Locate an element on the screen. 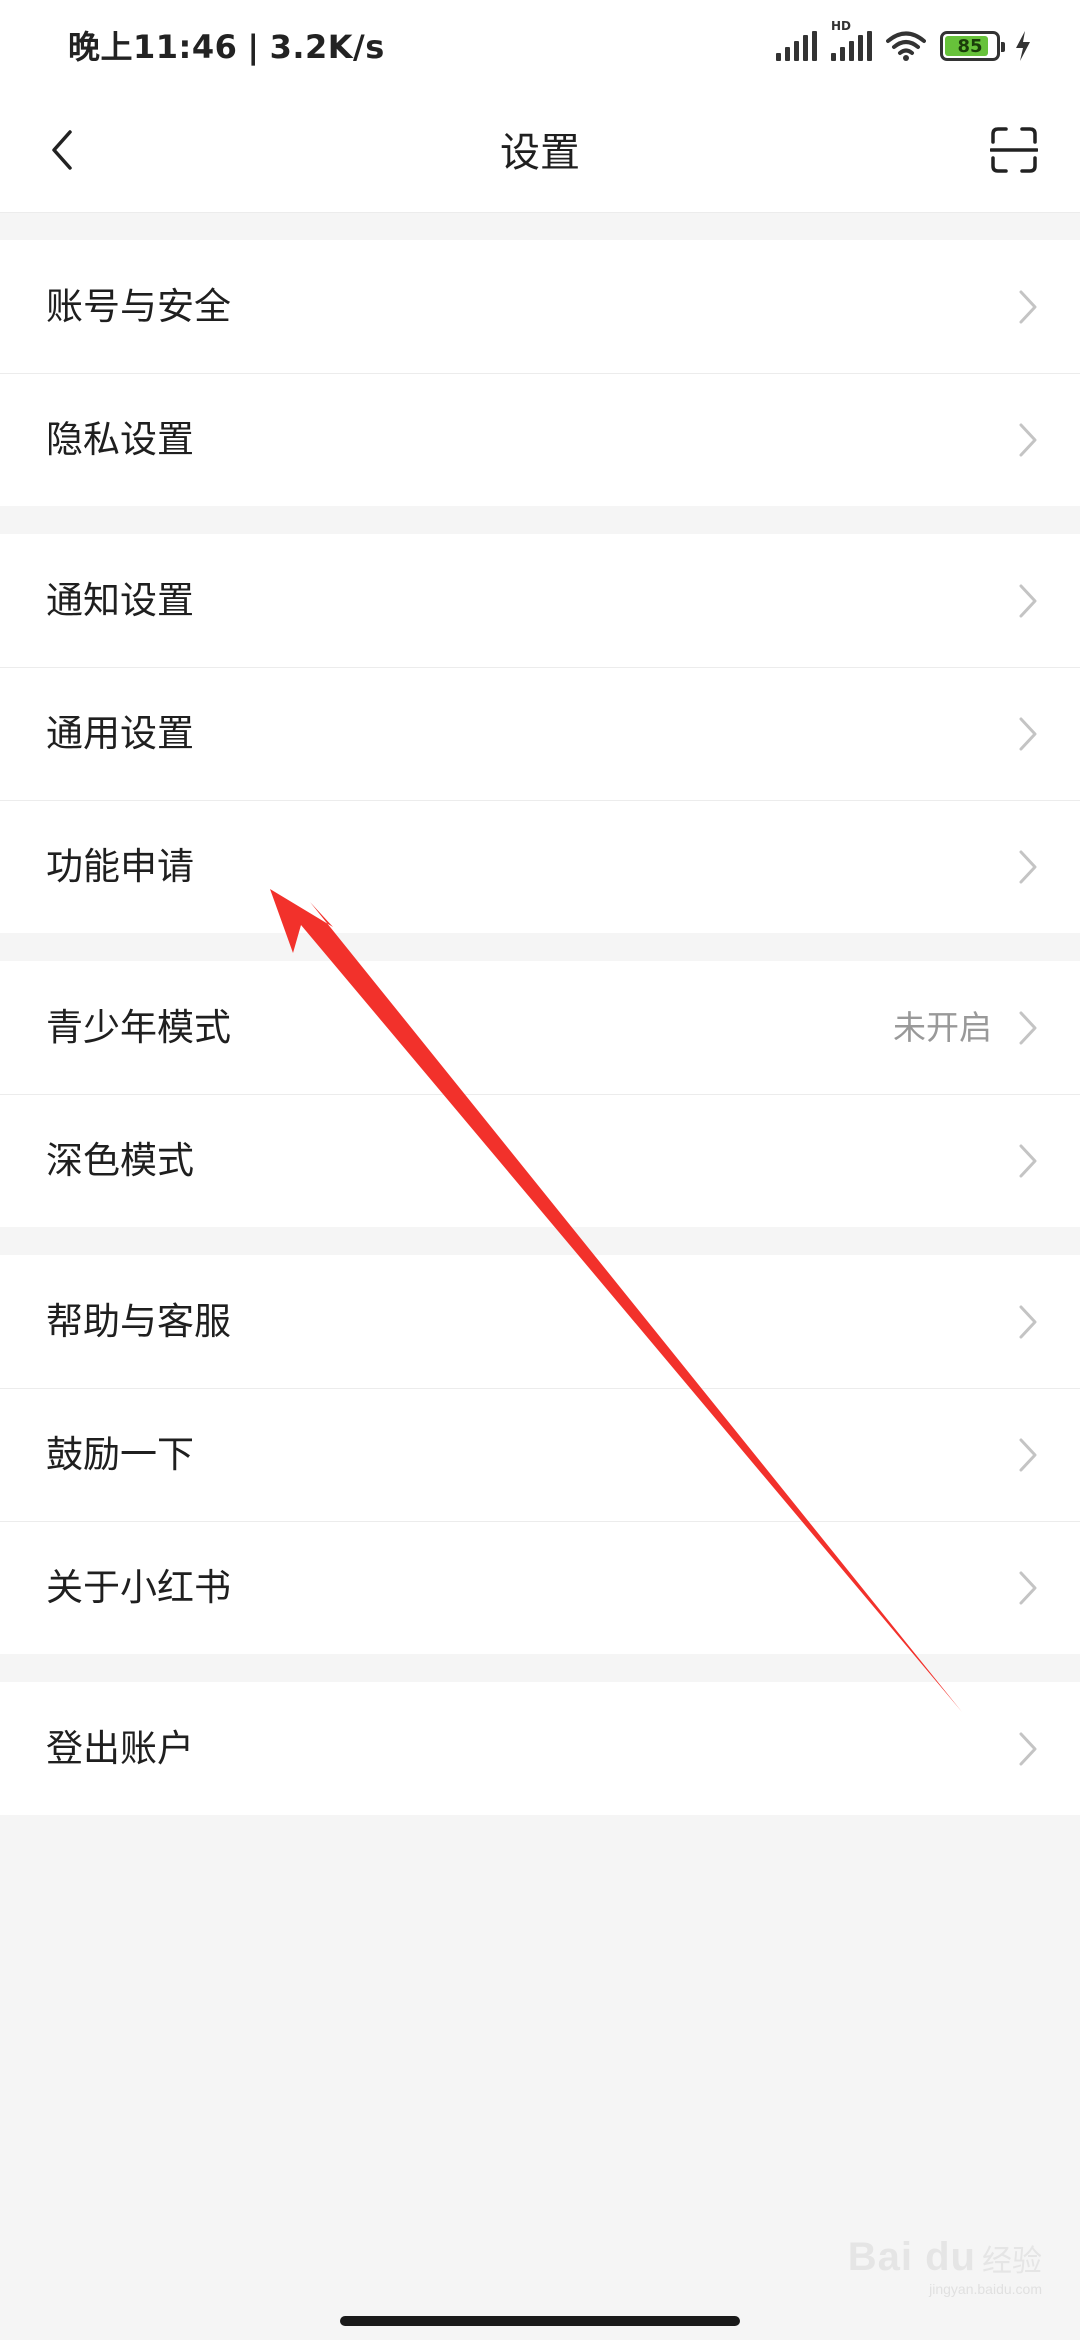 Image resolution: width=1080 pixels, height=2340 pixels. scan-icon is located at coordinates (1014, 150).